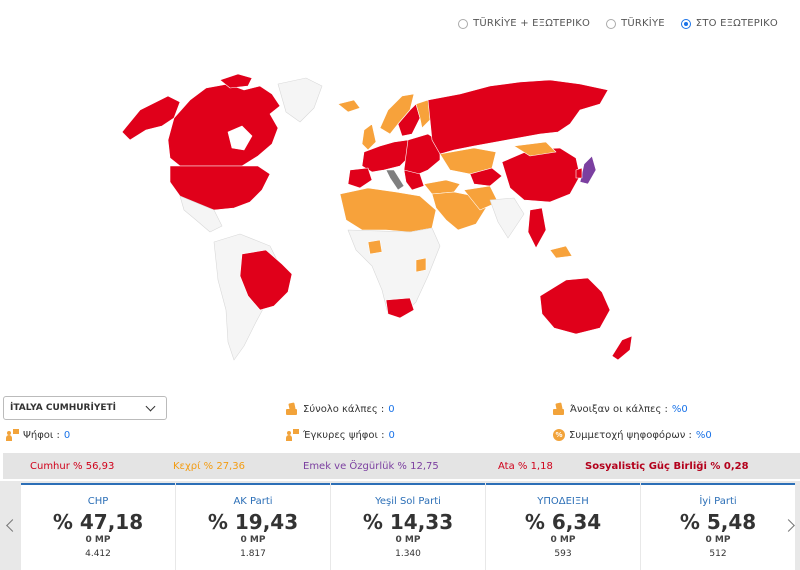 The image size is (800, 570). Describe the element at coordinates (408, 554) in the screenshot. I see `party-votes: 1.340` at that location.